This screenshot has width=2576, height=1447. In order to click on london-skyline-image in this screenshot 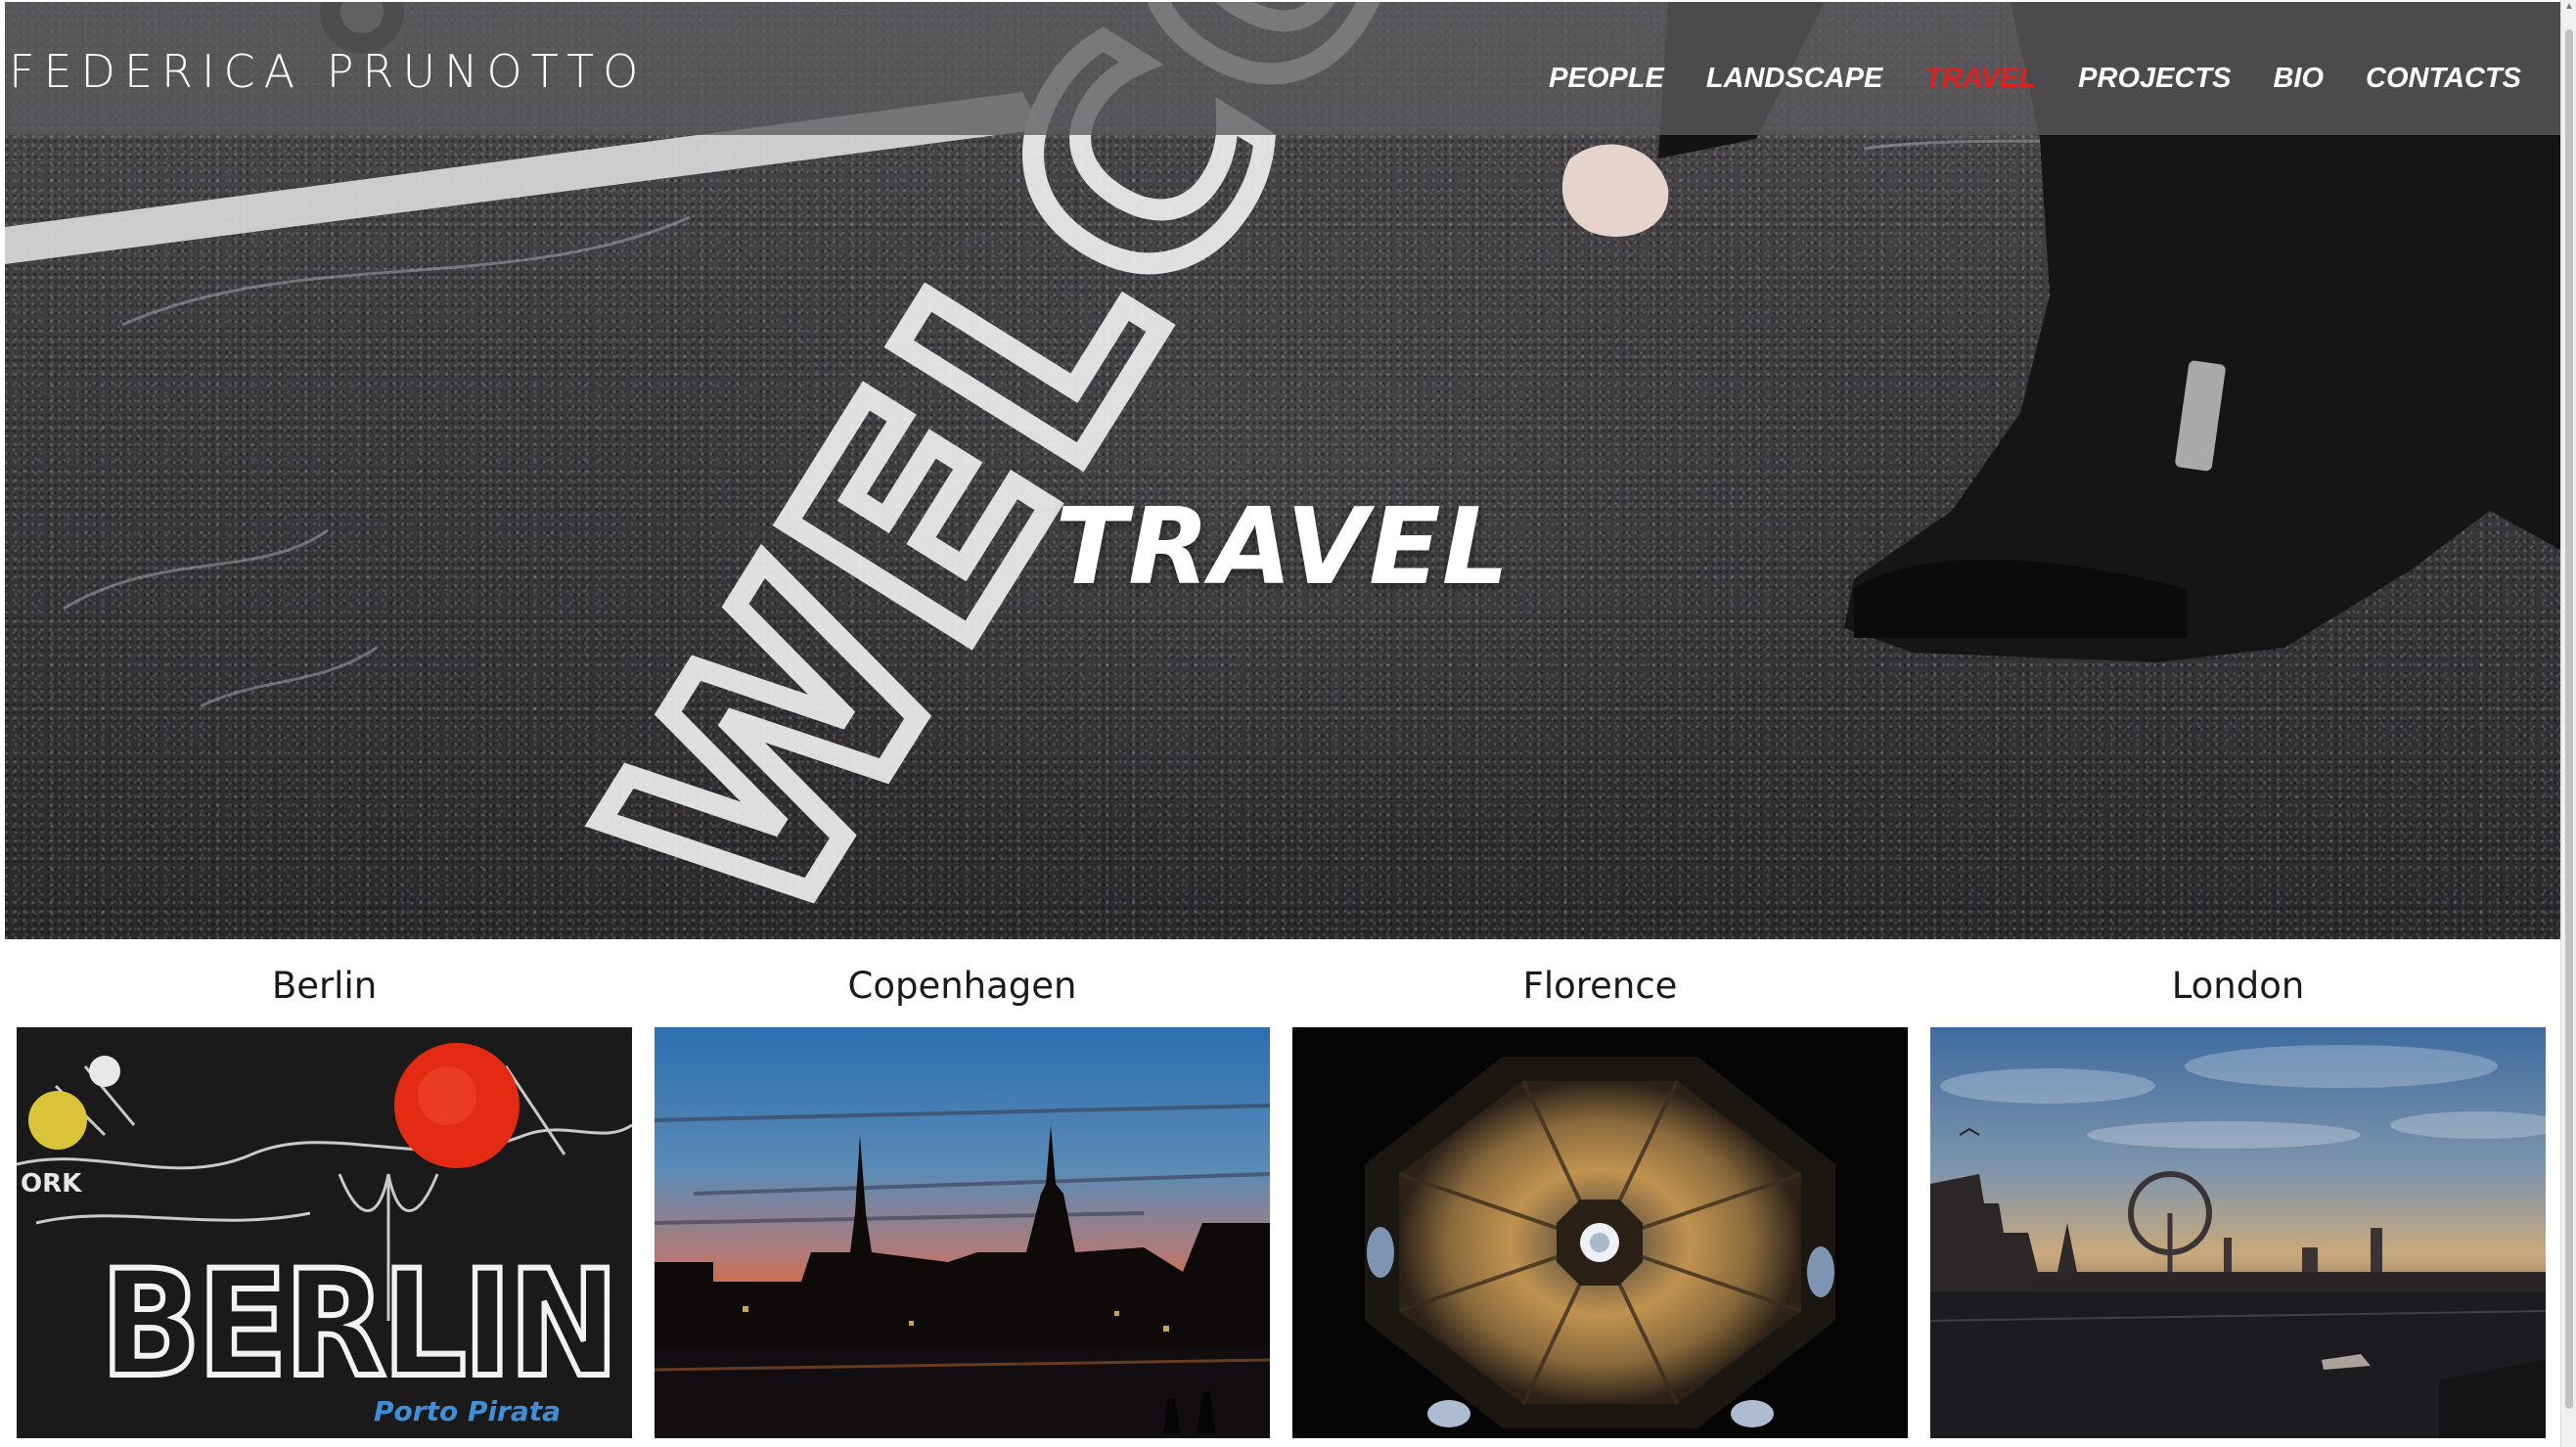, I will do `click(2238, 1232)`.